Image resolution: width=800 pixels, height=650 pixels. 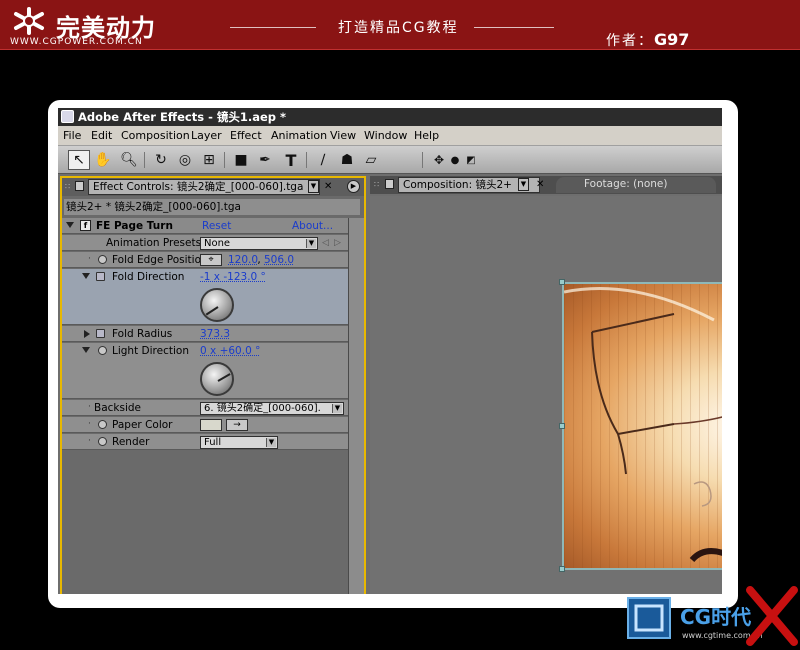 I want to click on animation-presets-row: Animation Presets: None ▼ ◁ ▷, so click(x=205, y=243).